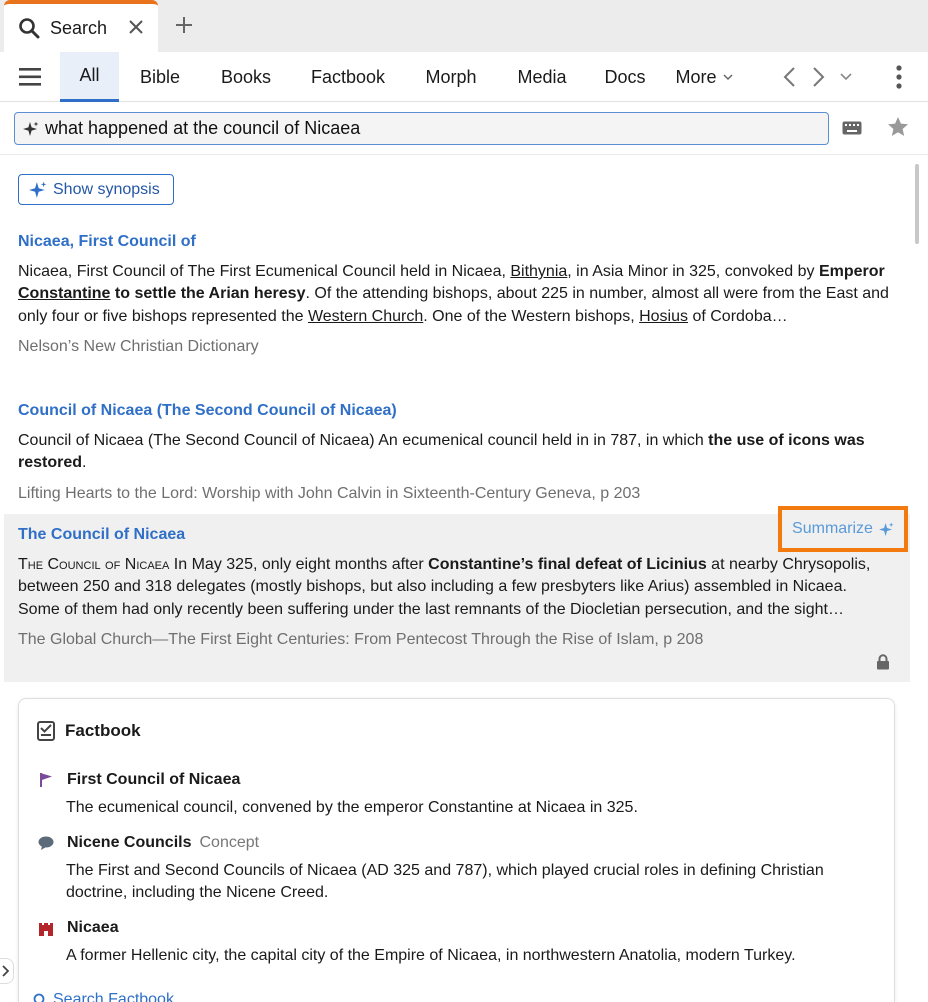 This screenshot has width=928, height=1002. I want to click on tab-search: Search, so click(81, 26).